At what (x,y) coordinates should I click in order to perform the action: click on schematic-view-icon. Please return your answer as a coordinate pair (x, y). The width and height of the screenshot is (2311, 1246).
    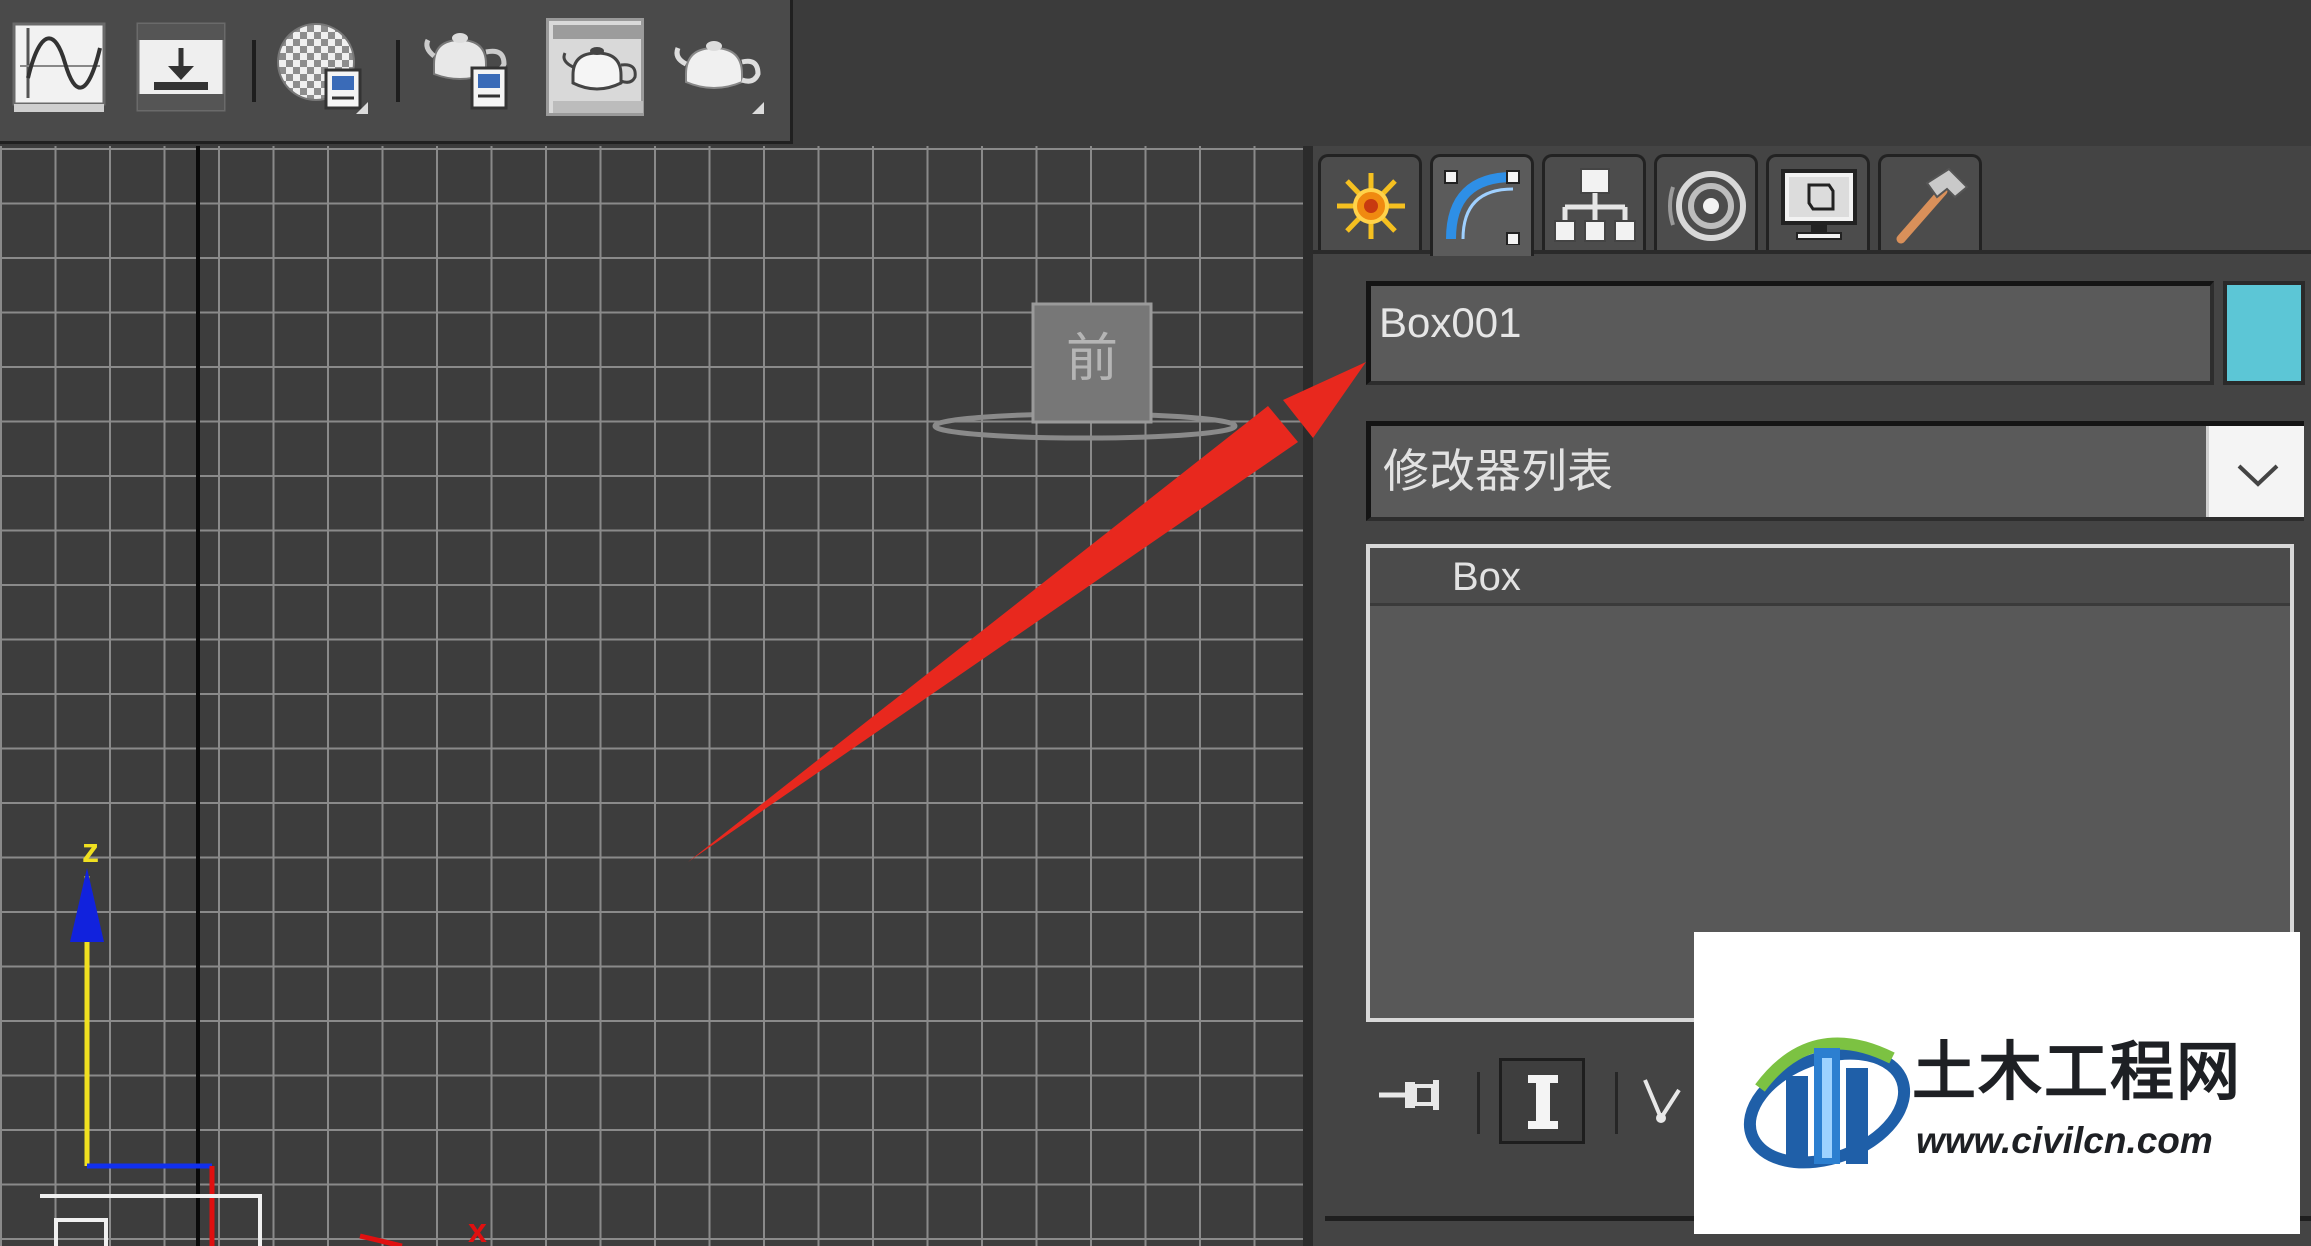
    Looking at the image, I should click on (181, 67).